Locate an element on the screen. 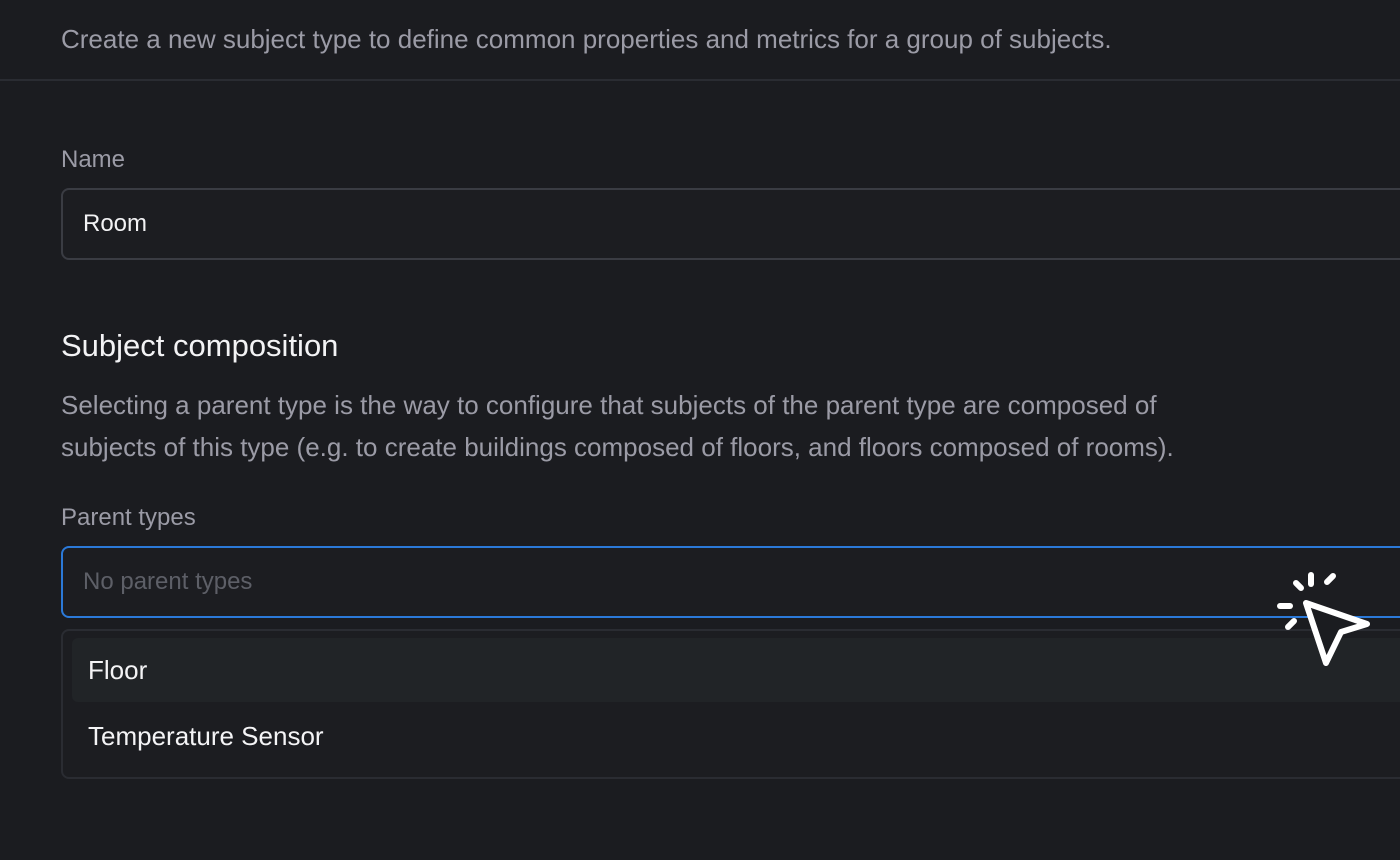 Image resolution: width=1400 pixels, height=860 pixels. name-input is located at coordinates (730, 224).